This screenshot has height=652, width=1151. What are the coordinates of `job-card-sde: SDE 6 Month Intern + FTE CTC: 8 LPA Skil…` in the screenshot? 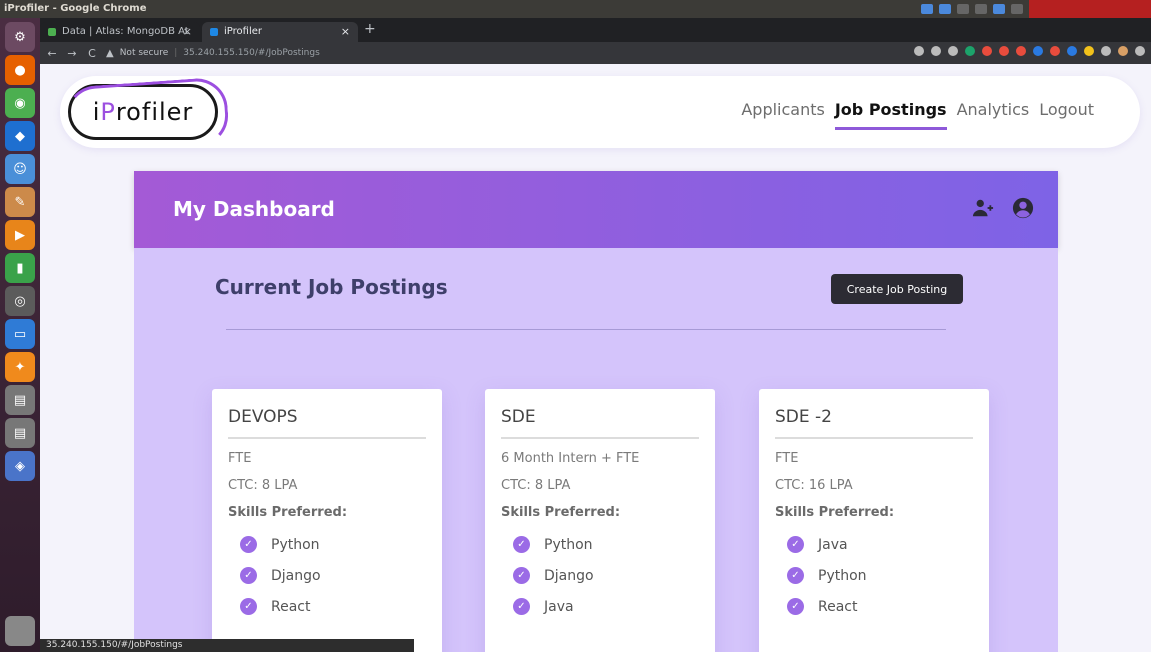 It's located at (600, 520).